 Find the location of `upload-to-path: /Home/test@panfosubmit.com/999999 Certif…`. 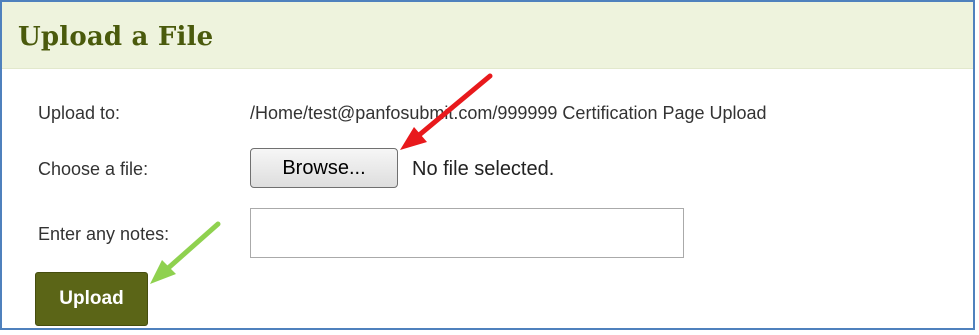

upload-to-path: /Home/test@panfosubmit.com/999999 Certif… is located at coordinates (508, 113).